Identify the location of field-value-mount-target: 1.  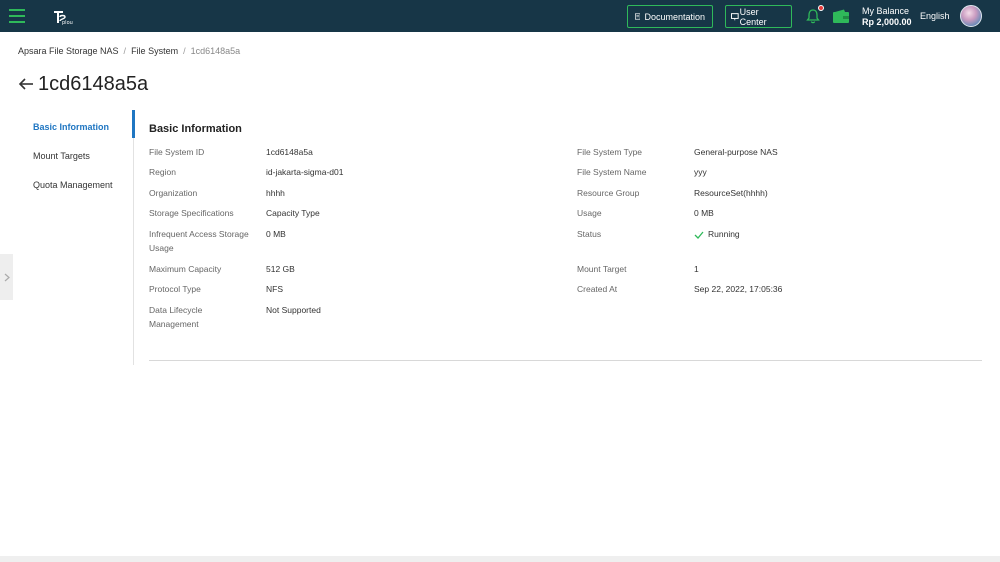
(696, 269).